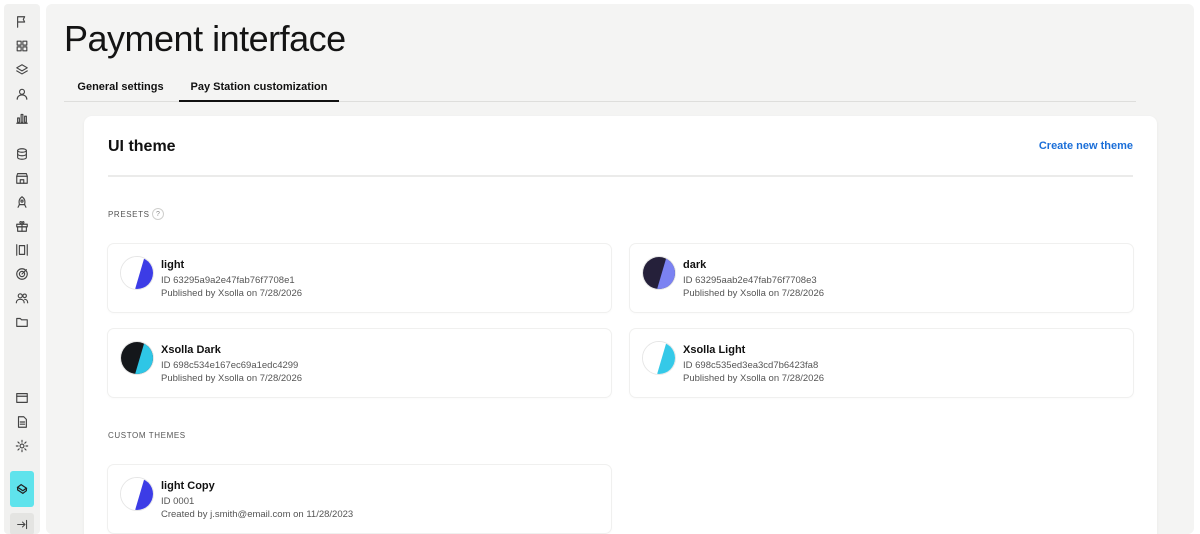  What do you see at coordinates (22, 70) in the screenshot?
I see `layers-icon` at bounding box center [22, 70].